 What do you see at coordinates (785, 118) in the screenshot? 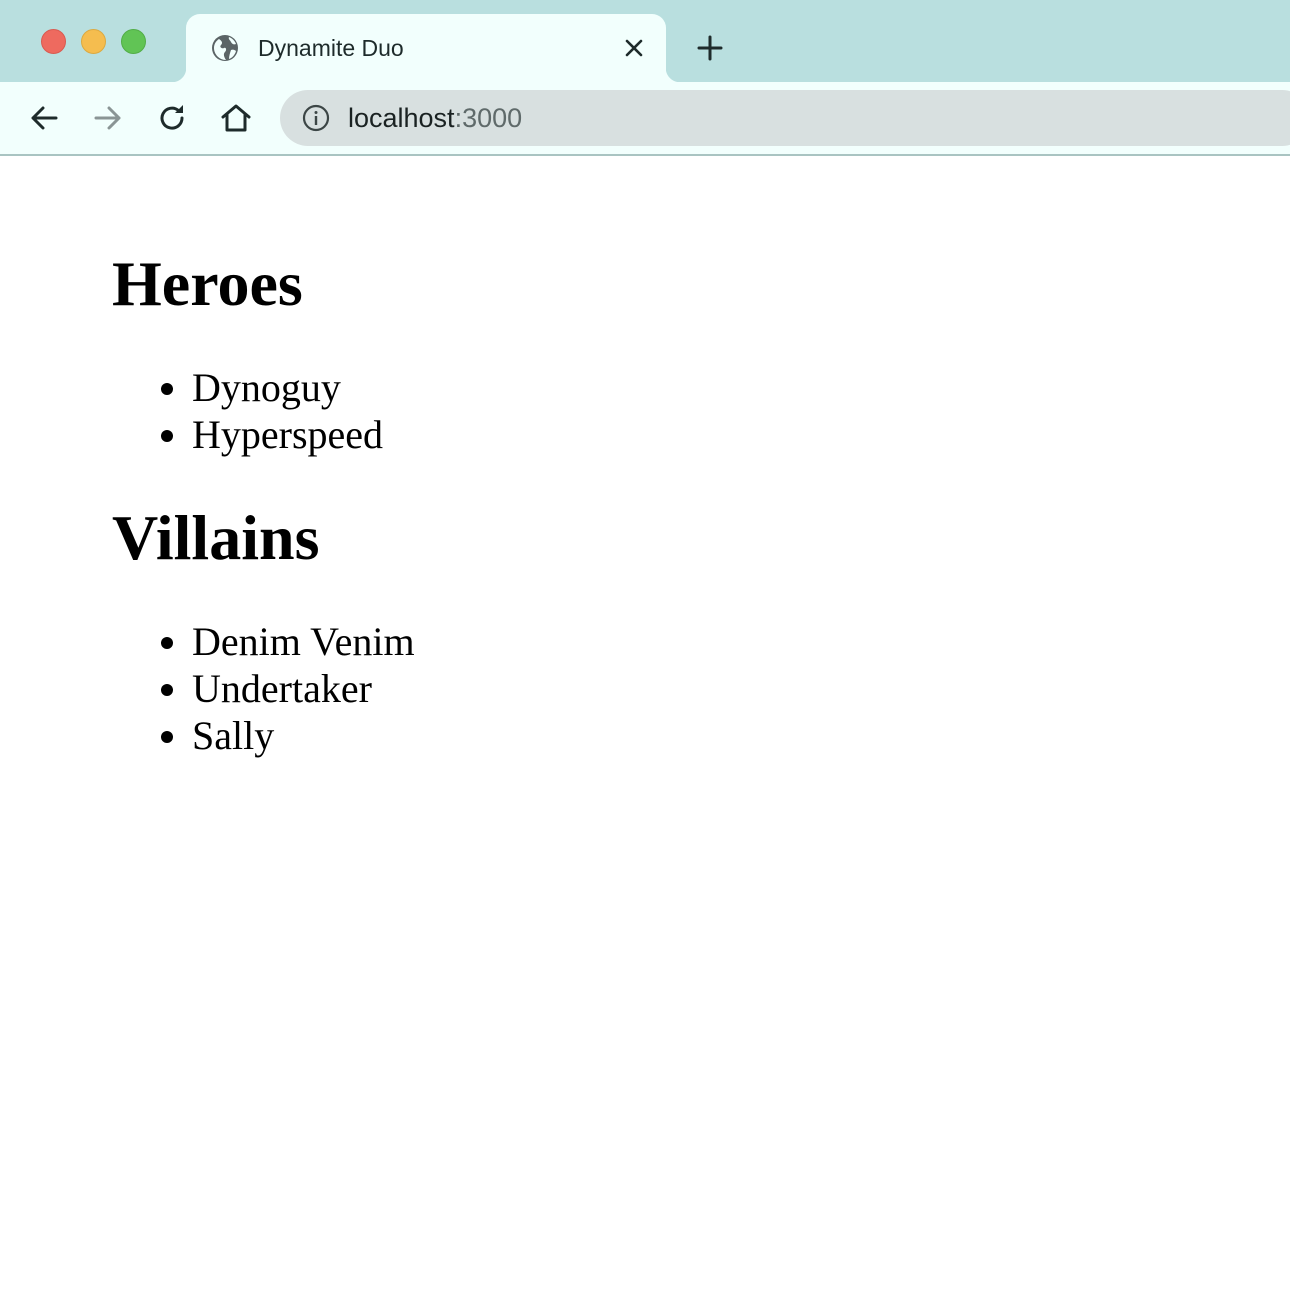
I see `address-bar: localhost:3000` at bounding box center [785, 118].